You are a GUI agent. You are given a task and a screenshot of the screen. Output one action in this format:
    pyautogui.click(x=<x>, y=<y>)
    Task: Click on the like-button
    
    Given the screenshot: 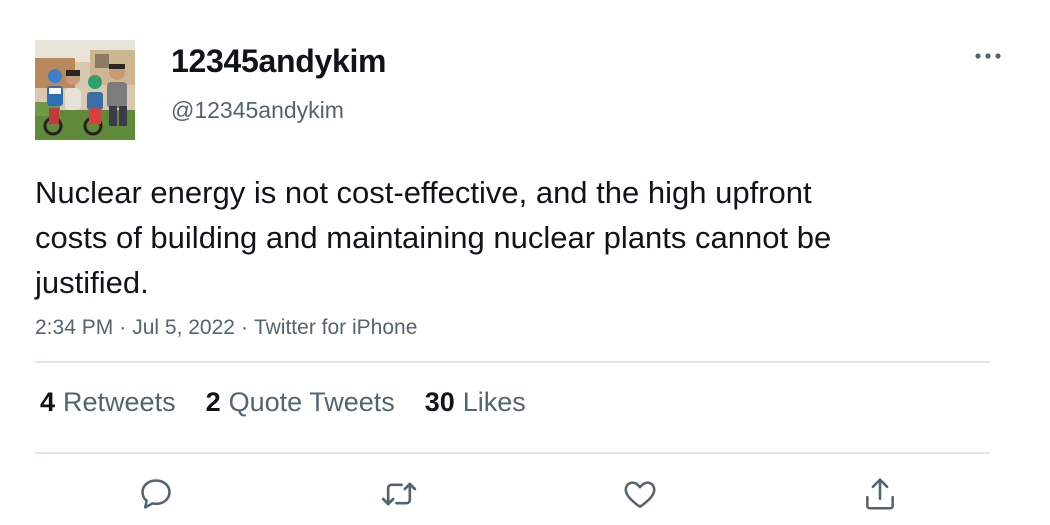 What is the action you would take?
    pyautogui.click(x=640, y=494)
    